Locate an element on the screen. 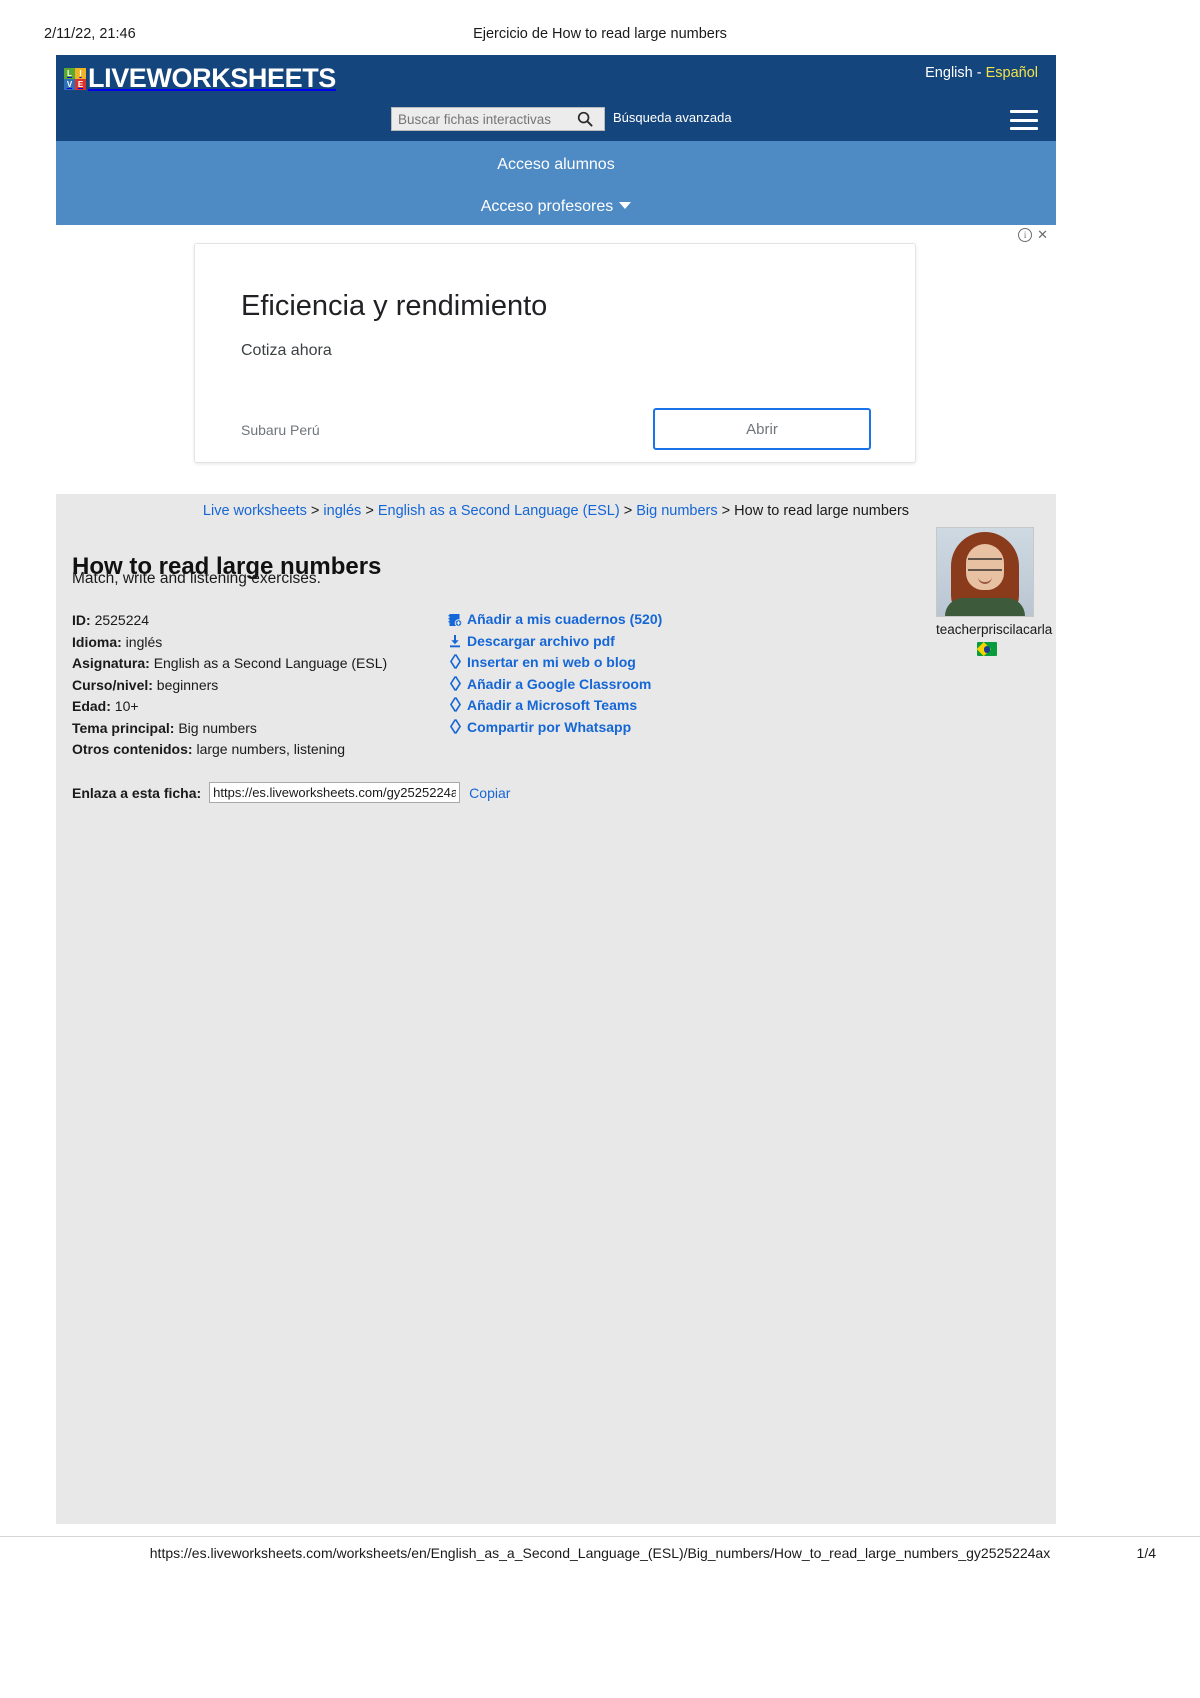 This screenshot has height=1698, width=1200. nav-teachers-label: Acceso profesores is located at coordinates (547, 206).